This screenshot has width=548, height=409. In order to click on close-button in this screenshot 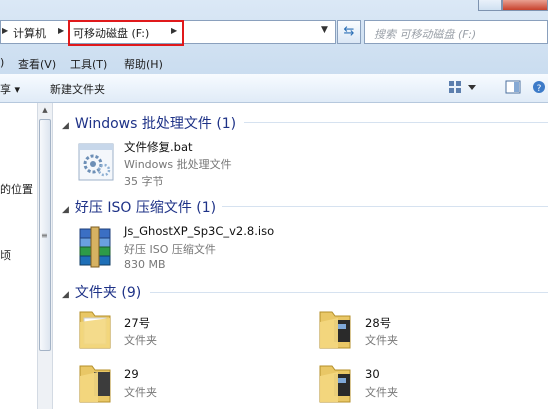, I will do `click(525, 5)`.